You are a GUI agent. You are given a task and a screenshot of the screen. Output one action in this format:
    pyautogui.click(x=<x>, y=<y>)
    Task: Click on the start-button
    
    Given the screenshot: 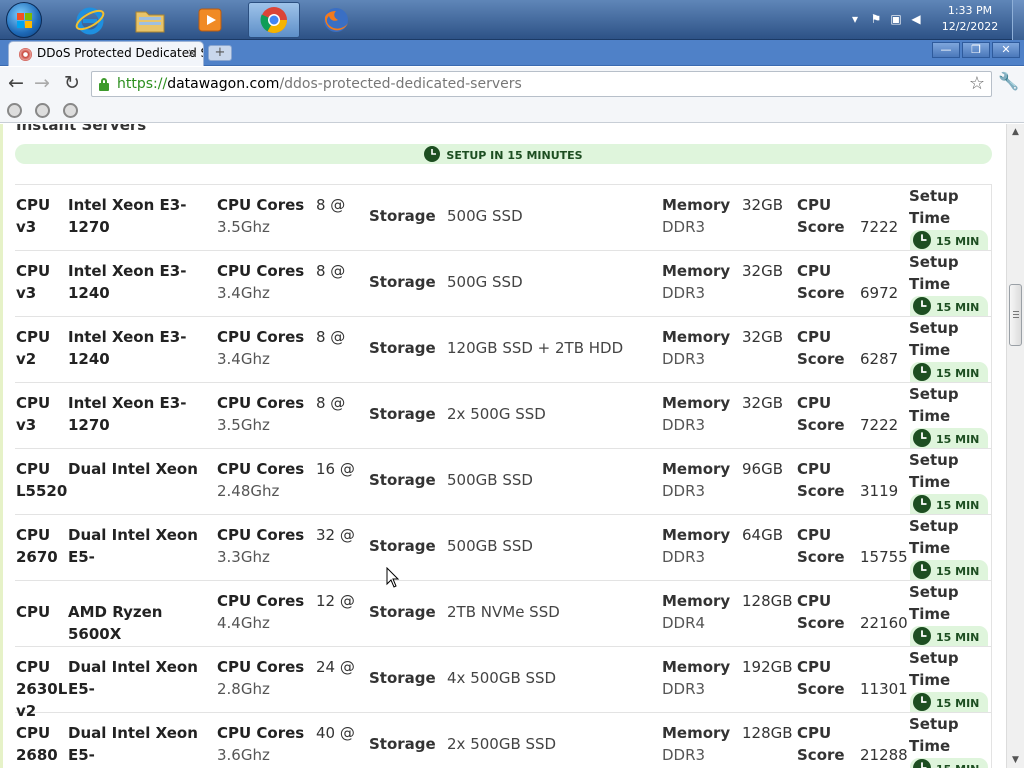 What is the action you would take?
    pyautogui.click(x=24, y=20)
    